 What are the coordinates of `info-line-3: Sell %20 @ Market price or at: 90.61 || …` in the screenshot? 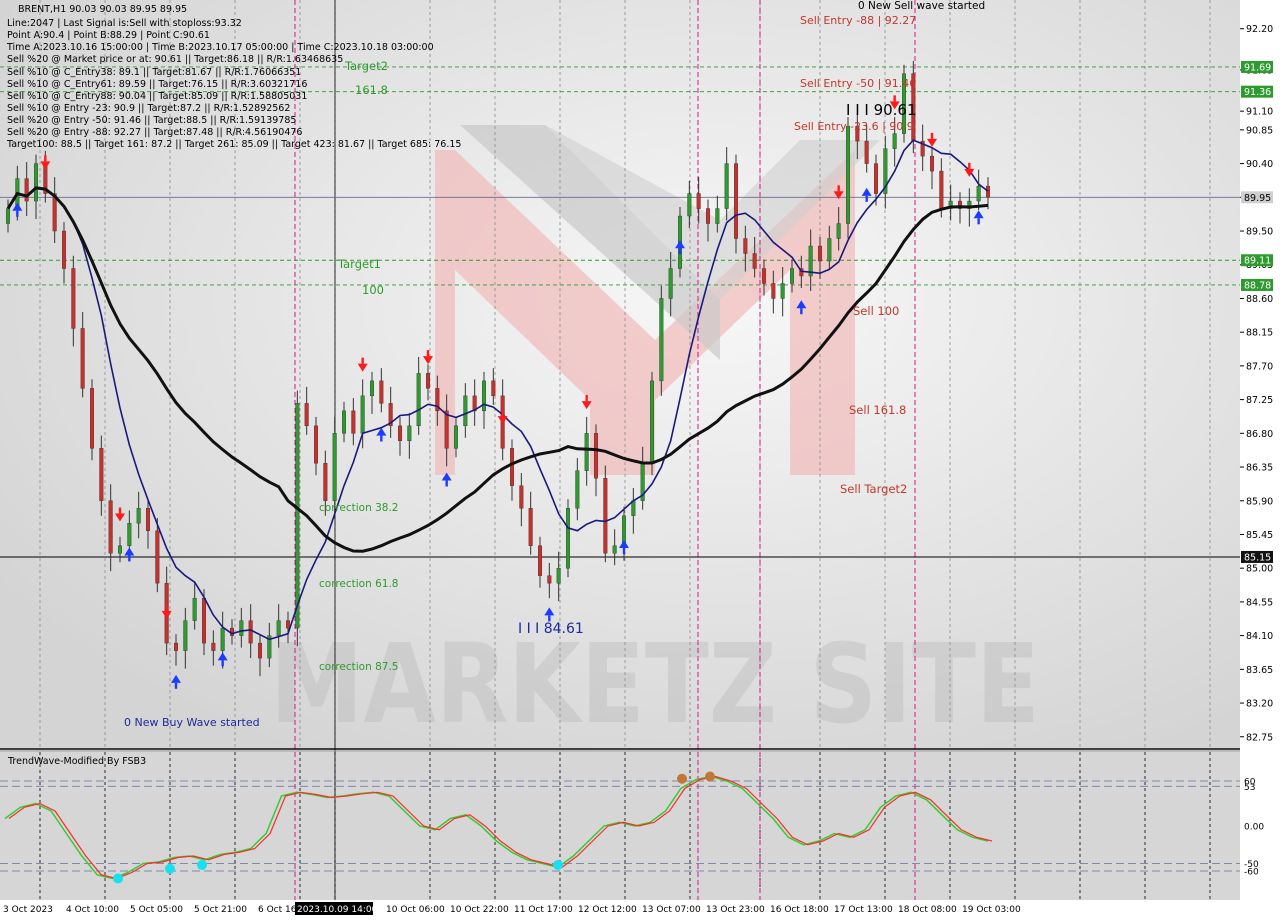 It's located at (175, 59).